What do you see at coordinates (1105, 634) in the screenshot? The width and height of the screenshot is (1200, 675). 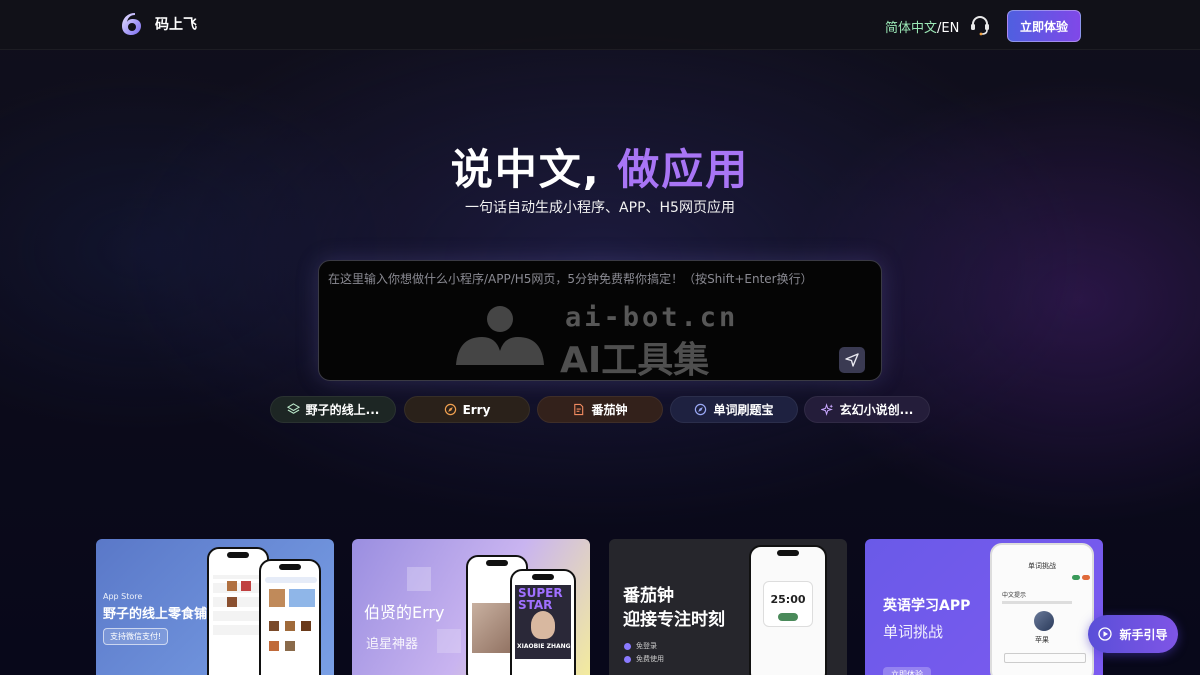 I see `play-icon` at bounding box center [1105, 634].